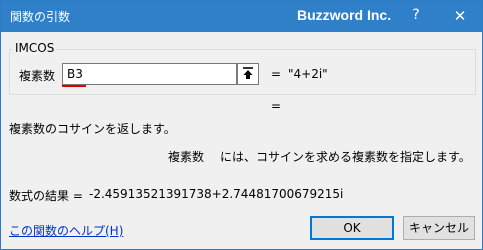  I want to click on title-bar: 関数の引数 Buzzword Inc. ? ✕, so click(241, 16).